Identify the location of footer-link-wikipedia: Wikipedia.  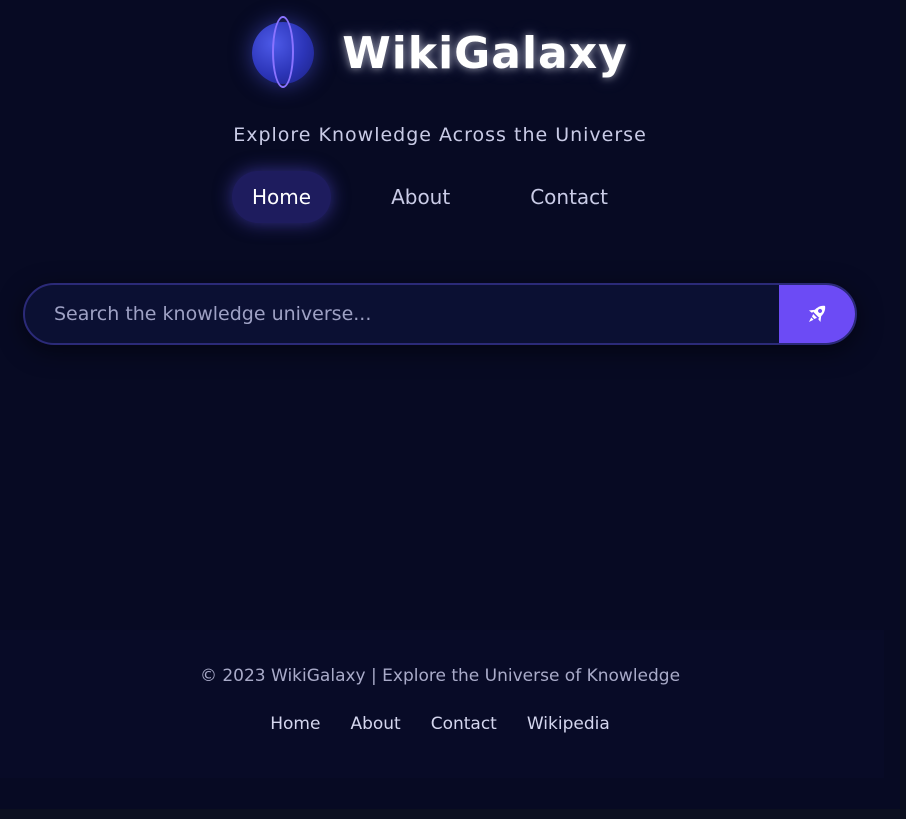
(568, 724).